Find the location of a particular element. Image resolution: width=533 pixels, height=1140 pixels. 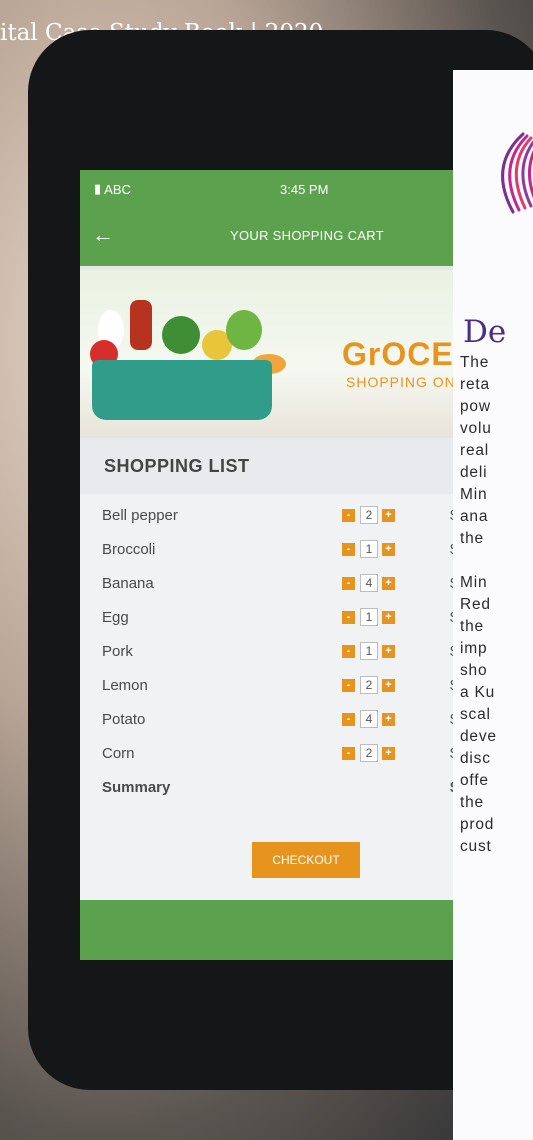

body-line: deve is located at coordinates (478, 736).